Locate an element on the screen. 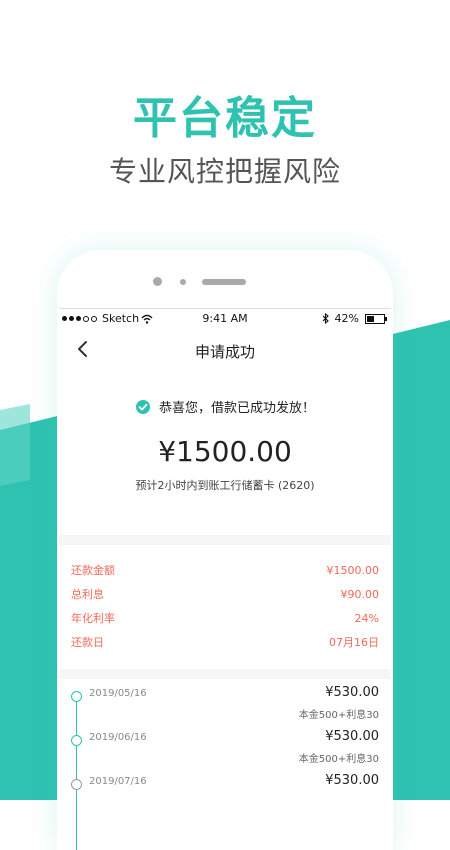 The height and width of the screenshot is (850, 450). detail-row: 总利息 ¥90.00 is located at coordinates (225, 597).